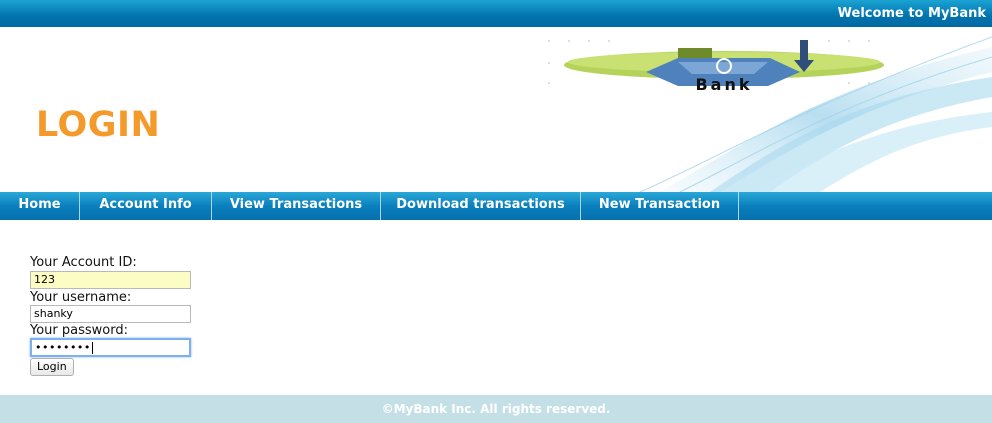 This screenshot has width=992, height=423. Describe the element at coordinates (79, 330) in the screenshot. I see `password-label: Your password:` at that location.